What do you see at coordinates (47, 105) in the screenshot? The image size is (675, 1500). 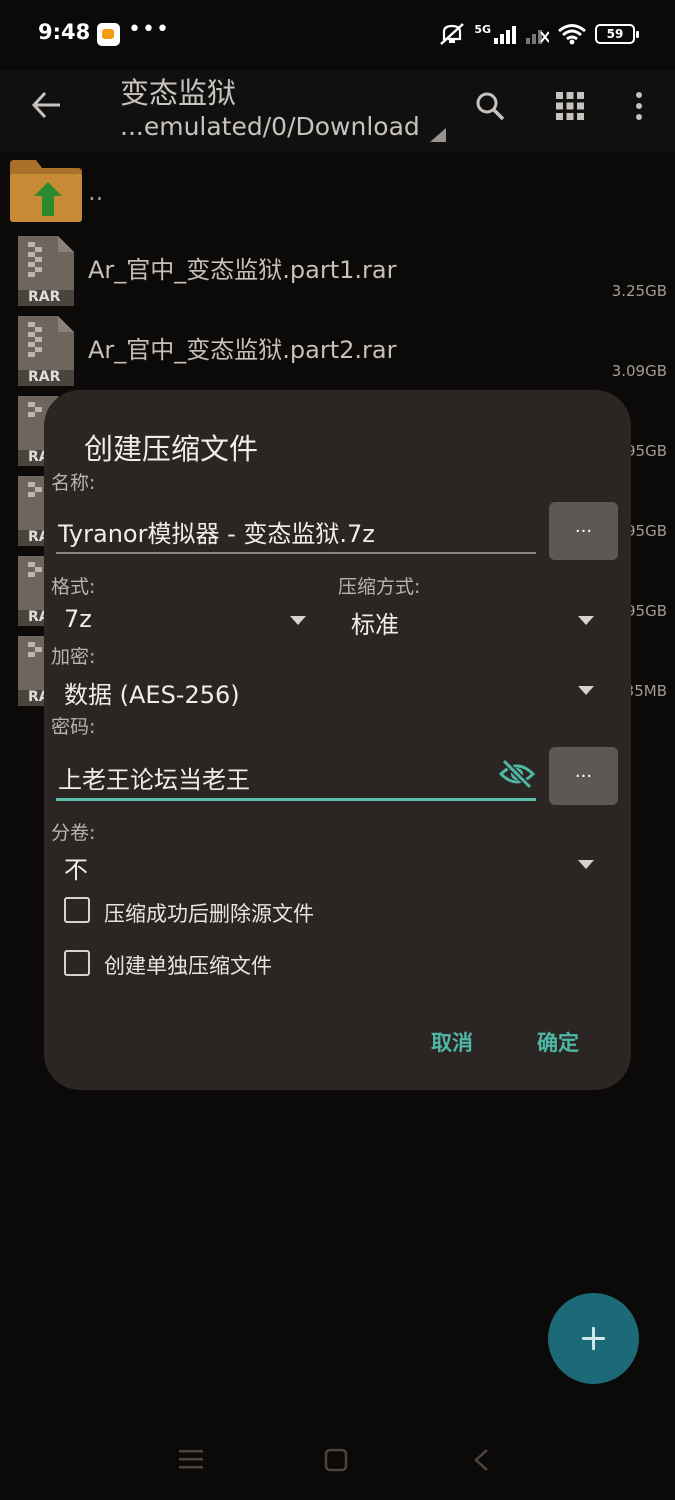 I see `back-arrow-icon` at bounding box center [47, 105].